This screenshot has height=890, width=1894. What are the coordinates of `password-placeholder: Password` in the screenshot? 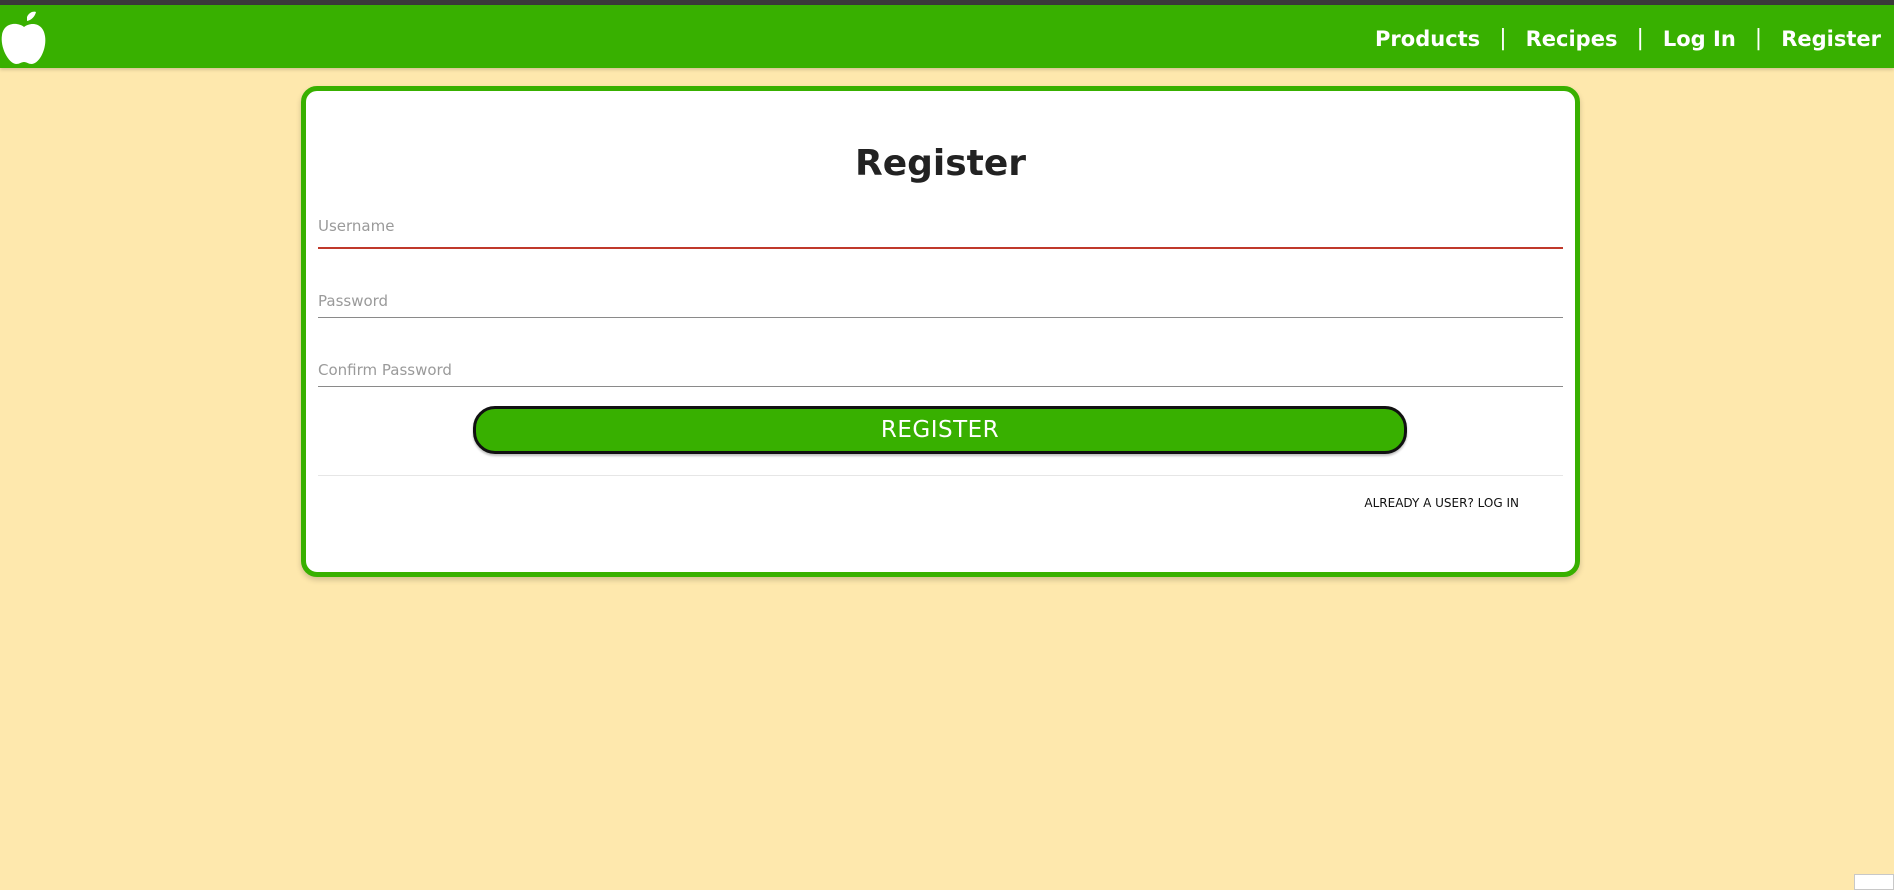 It's located at (353, 301).